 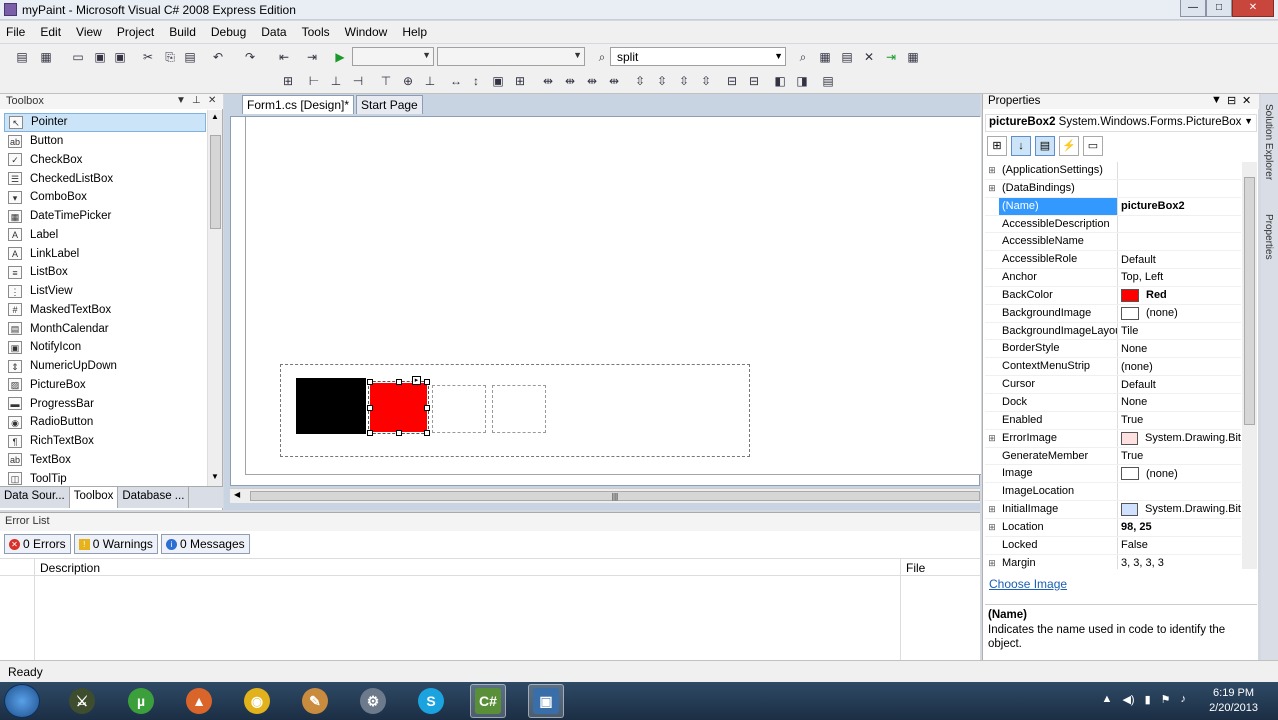 I want to click on speaker-icon: ♪, so click(x=1184, y=699).